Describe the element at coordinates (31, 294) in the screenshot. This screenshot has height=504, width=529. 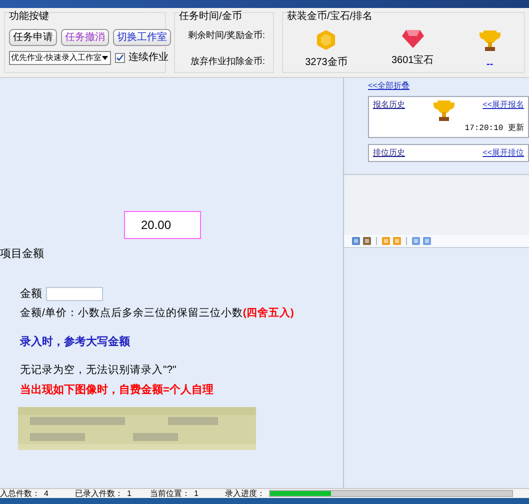
I see `amount-label: 金额` at that location.